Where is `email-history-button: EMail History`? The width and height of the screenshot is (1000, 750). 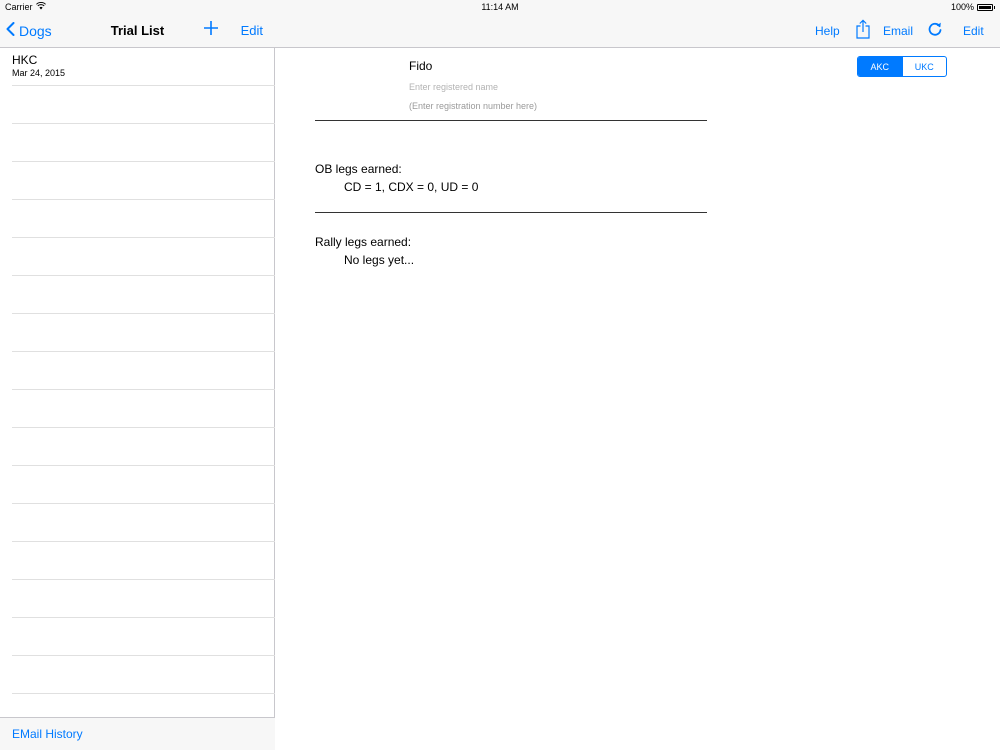 email-history-button: EMail History is located at coordinates (47, 734).